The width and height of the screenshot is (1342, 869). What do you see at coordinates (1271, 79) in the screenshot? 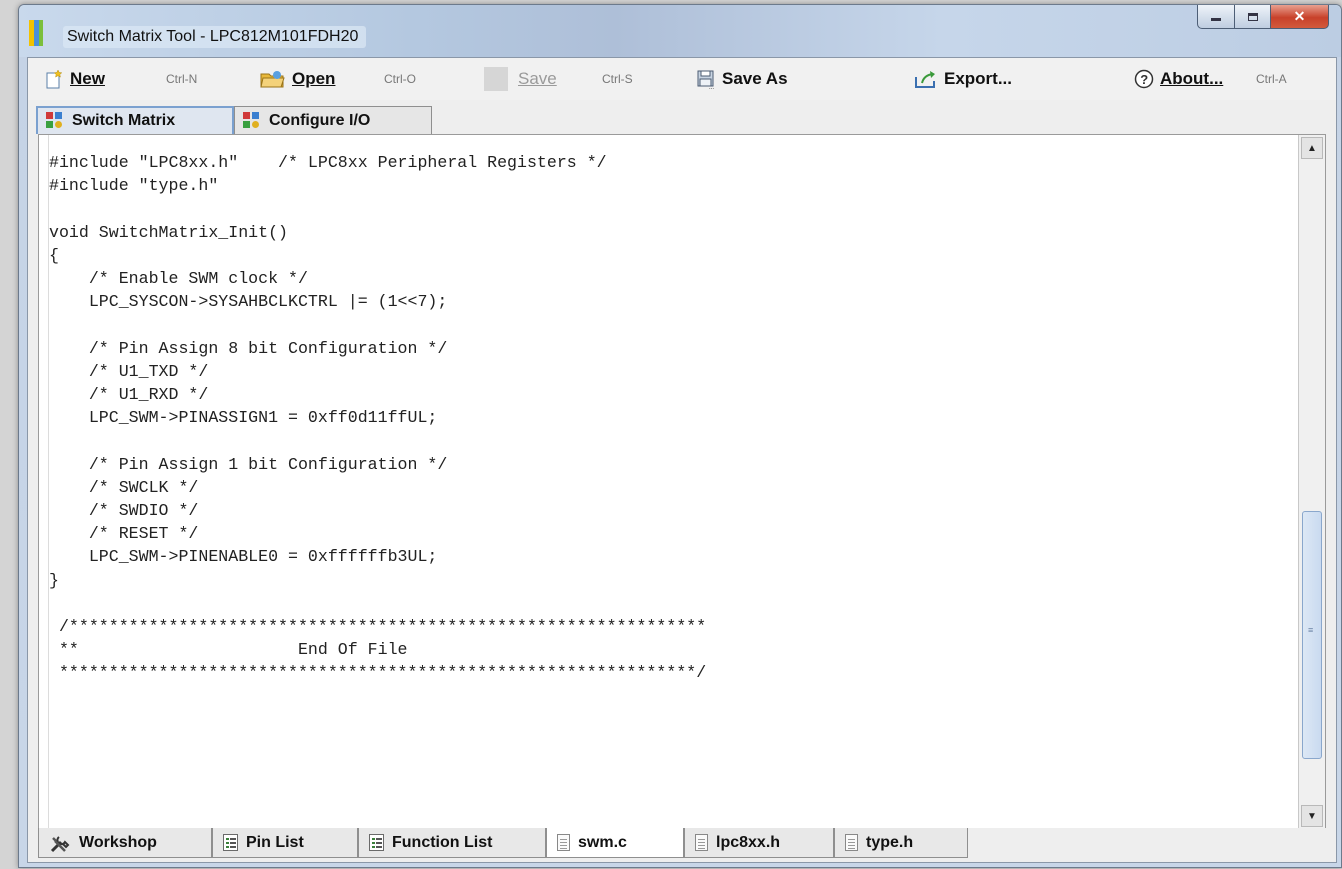
I see `about-shortcut: Ctrl-A` at bounding box center [1271, 79].